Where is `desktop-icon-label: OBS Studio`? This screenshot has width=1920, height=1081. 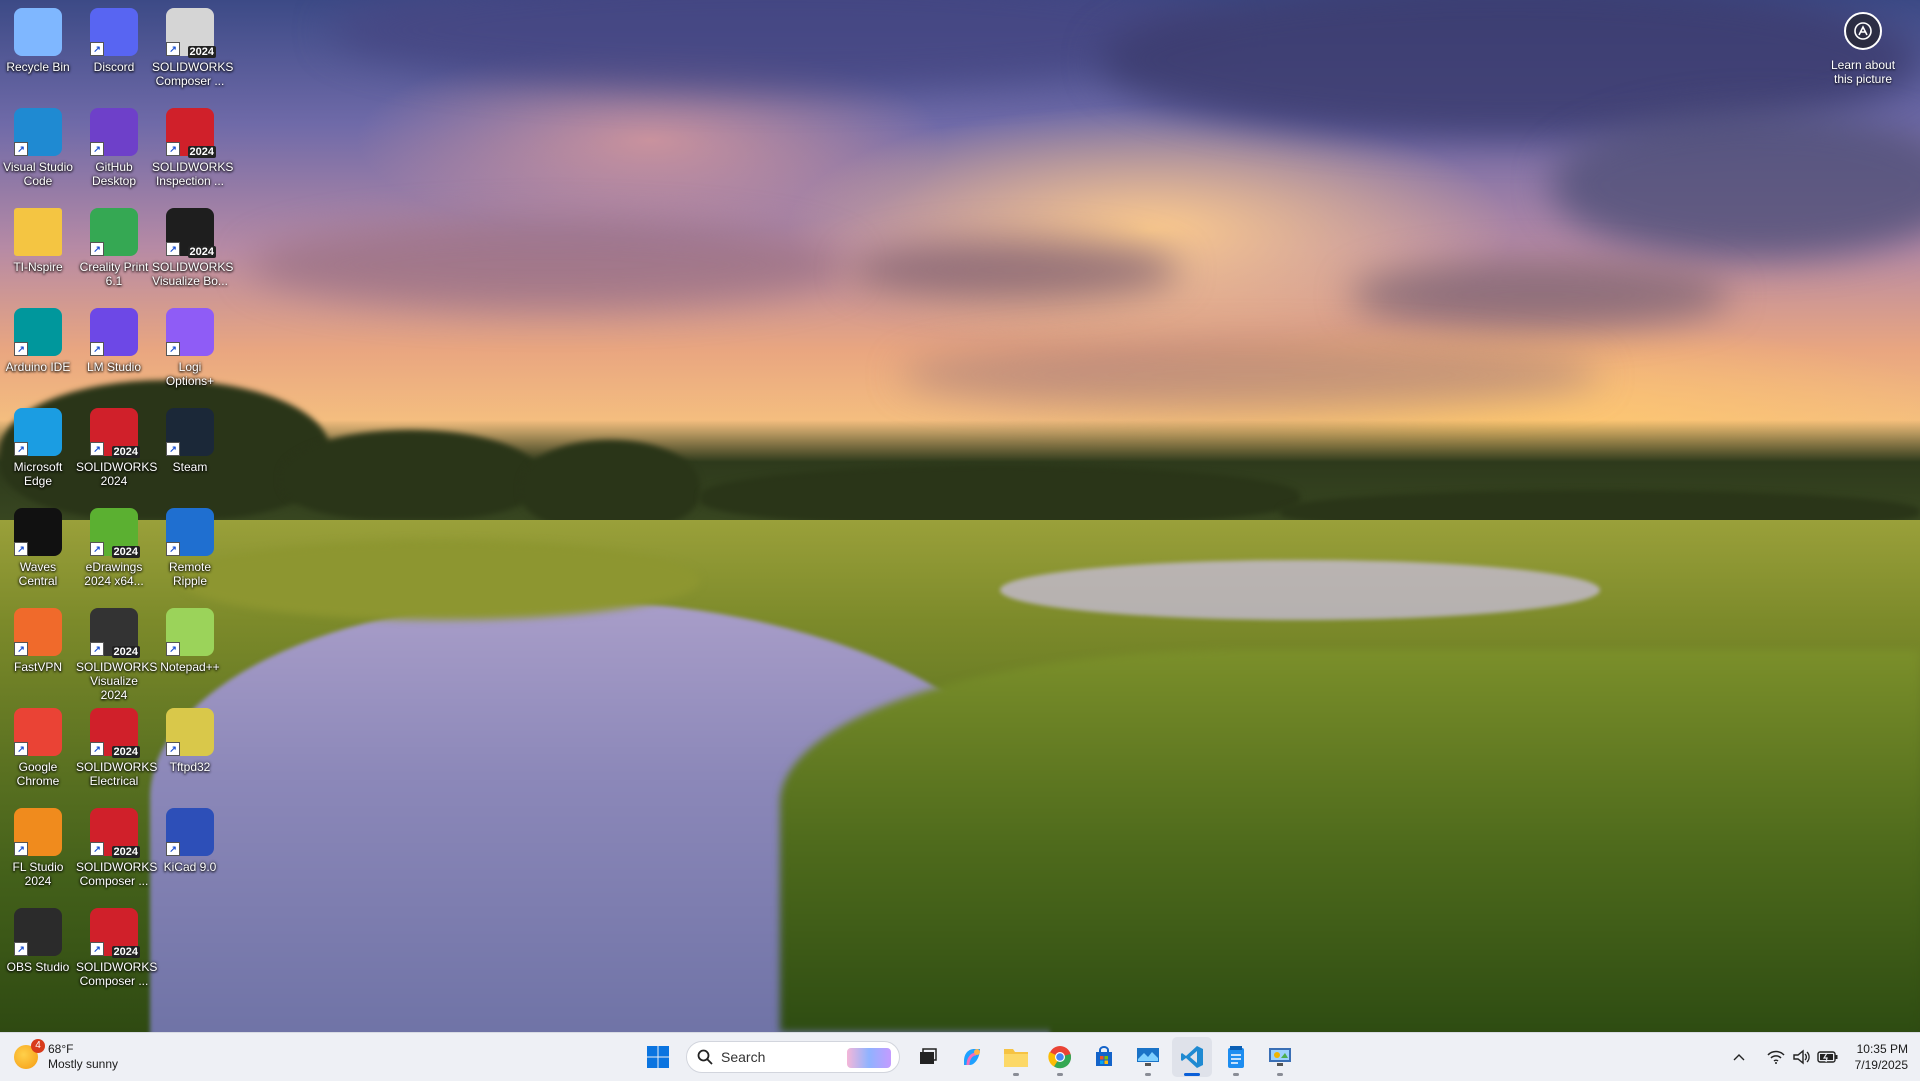 desktop-icon-label: OBS Studio is located at coordinates (38, 967).